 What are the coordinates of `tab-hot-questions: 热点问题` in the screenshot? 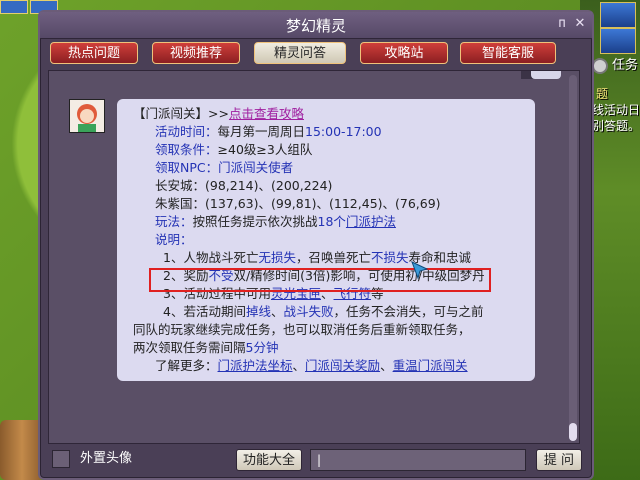 It's located at (94, 53).